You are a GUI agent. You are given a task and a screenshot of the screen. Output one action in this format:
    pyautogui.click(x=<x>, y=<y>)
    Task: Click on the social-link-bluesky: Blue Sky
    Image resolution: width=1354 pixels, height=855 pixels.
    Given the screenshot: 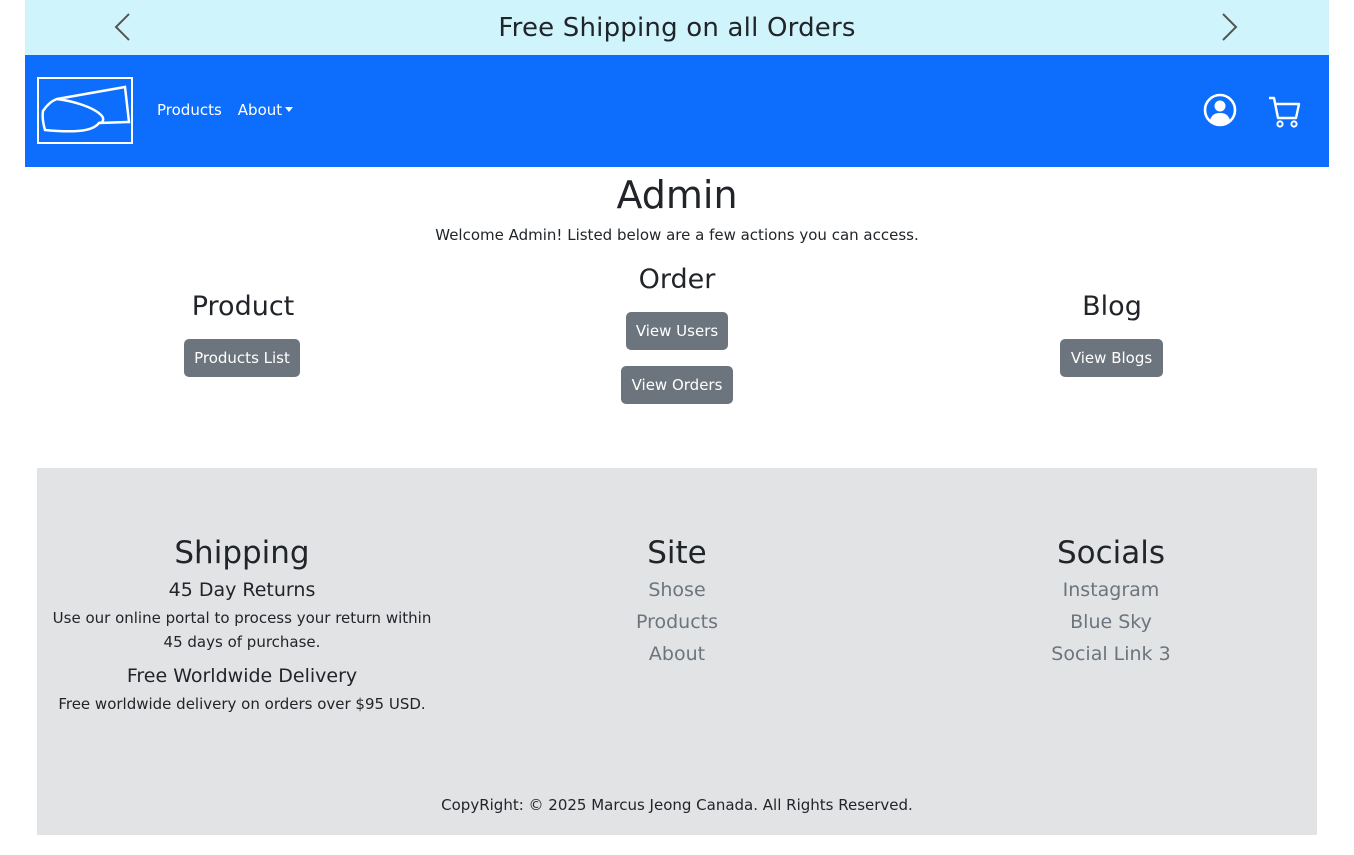 What is the action you would take?
    pyautogui.click(x=1111, y=622)
    